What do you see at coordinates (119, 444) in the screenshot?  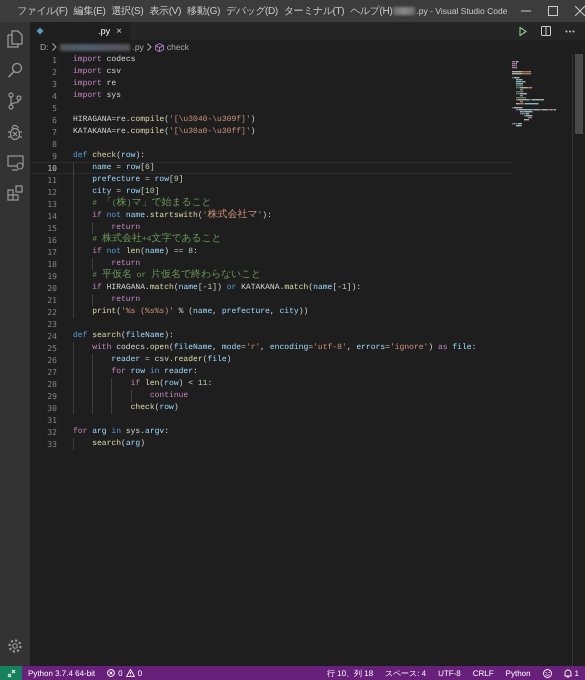 I see `code-line: search(arg)` at bounding box center [119, 444].